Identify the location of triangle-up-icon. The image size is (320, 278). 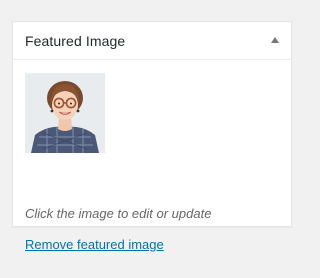
(275, 40).